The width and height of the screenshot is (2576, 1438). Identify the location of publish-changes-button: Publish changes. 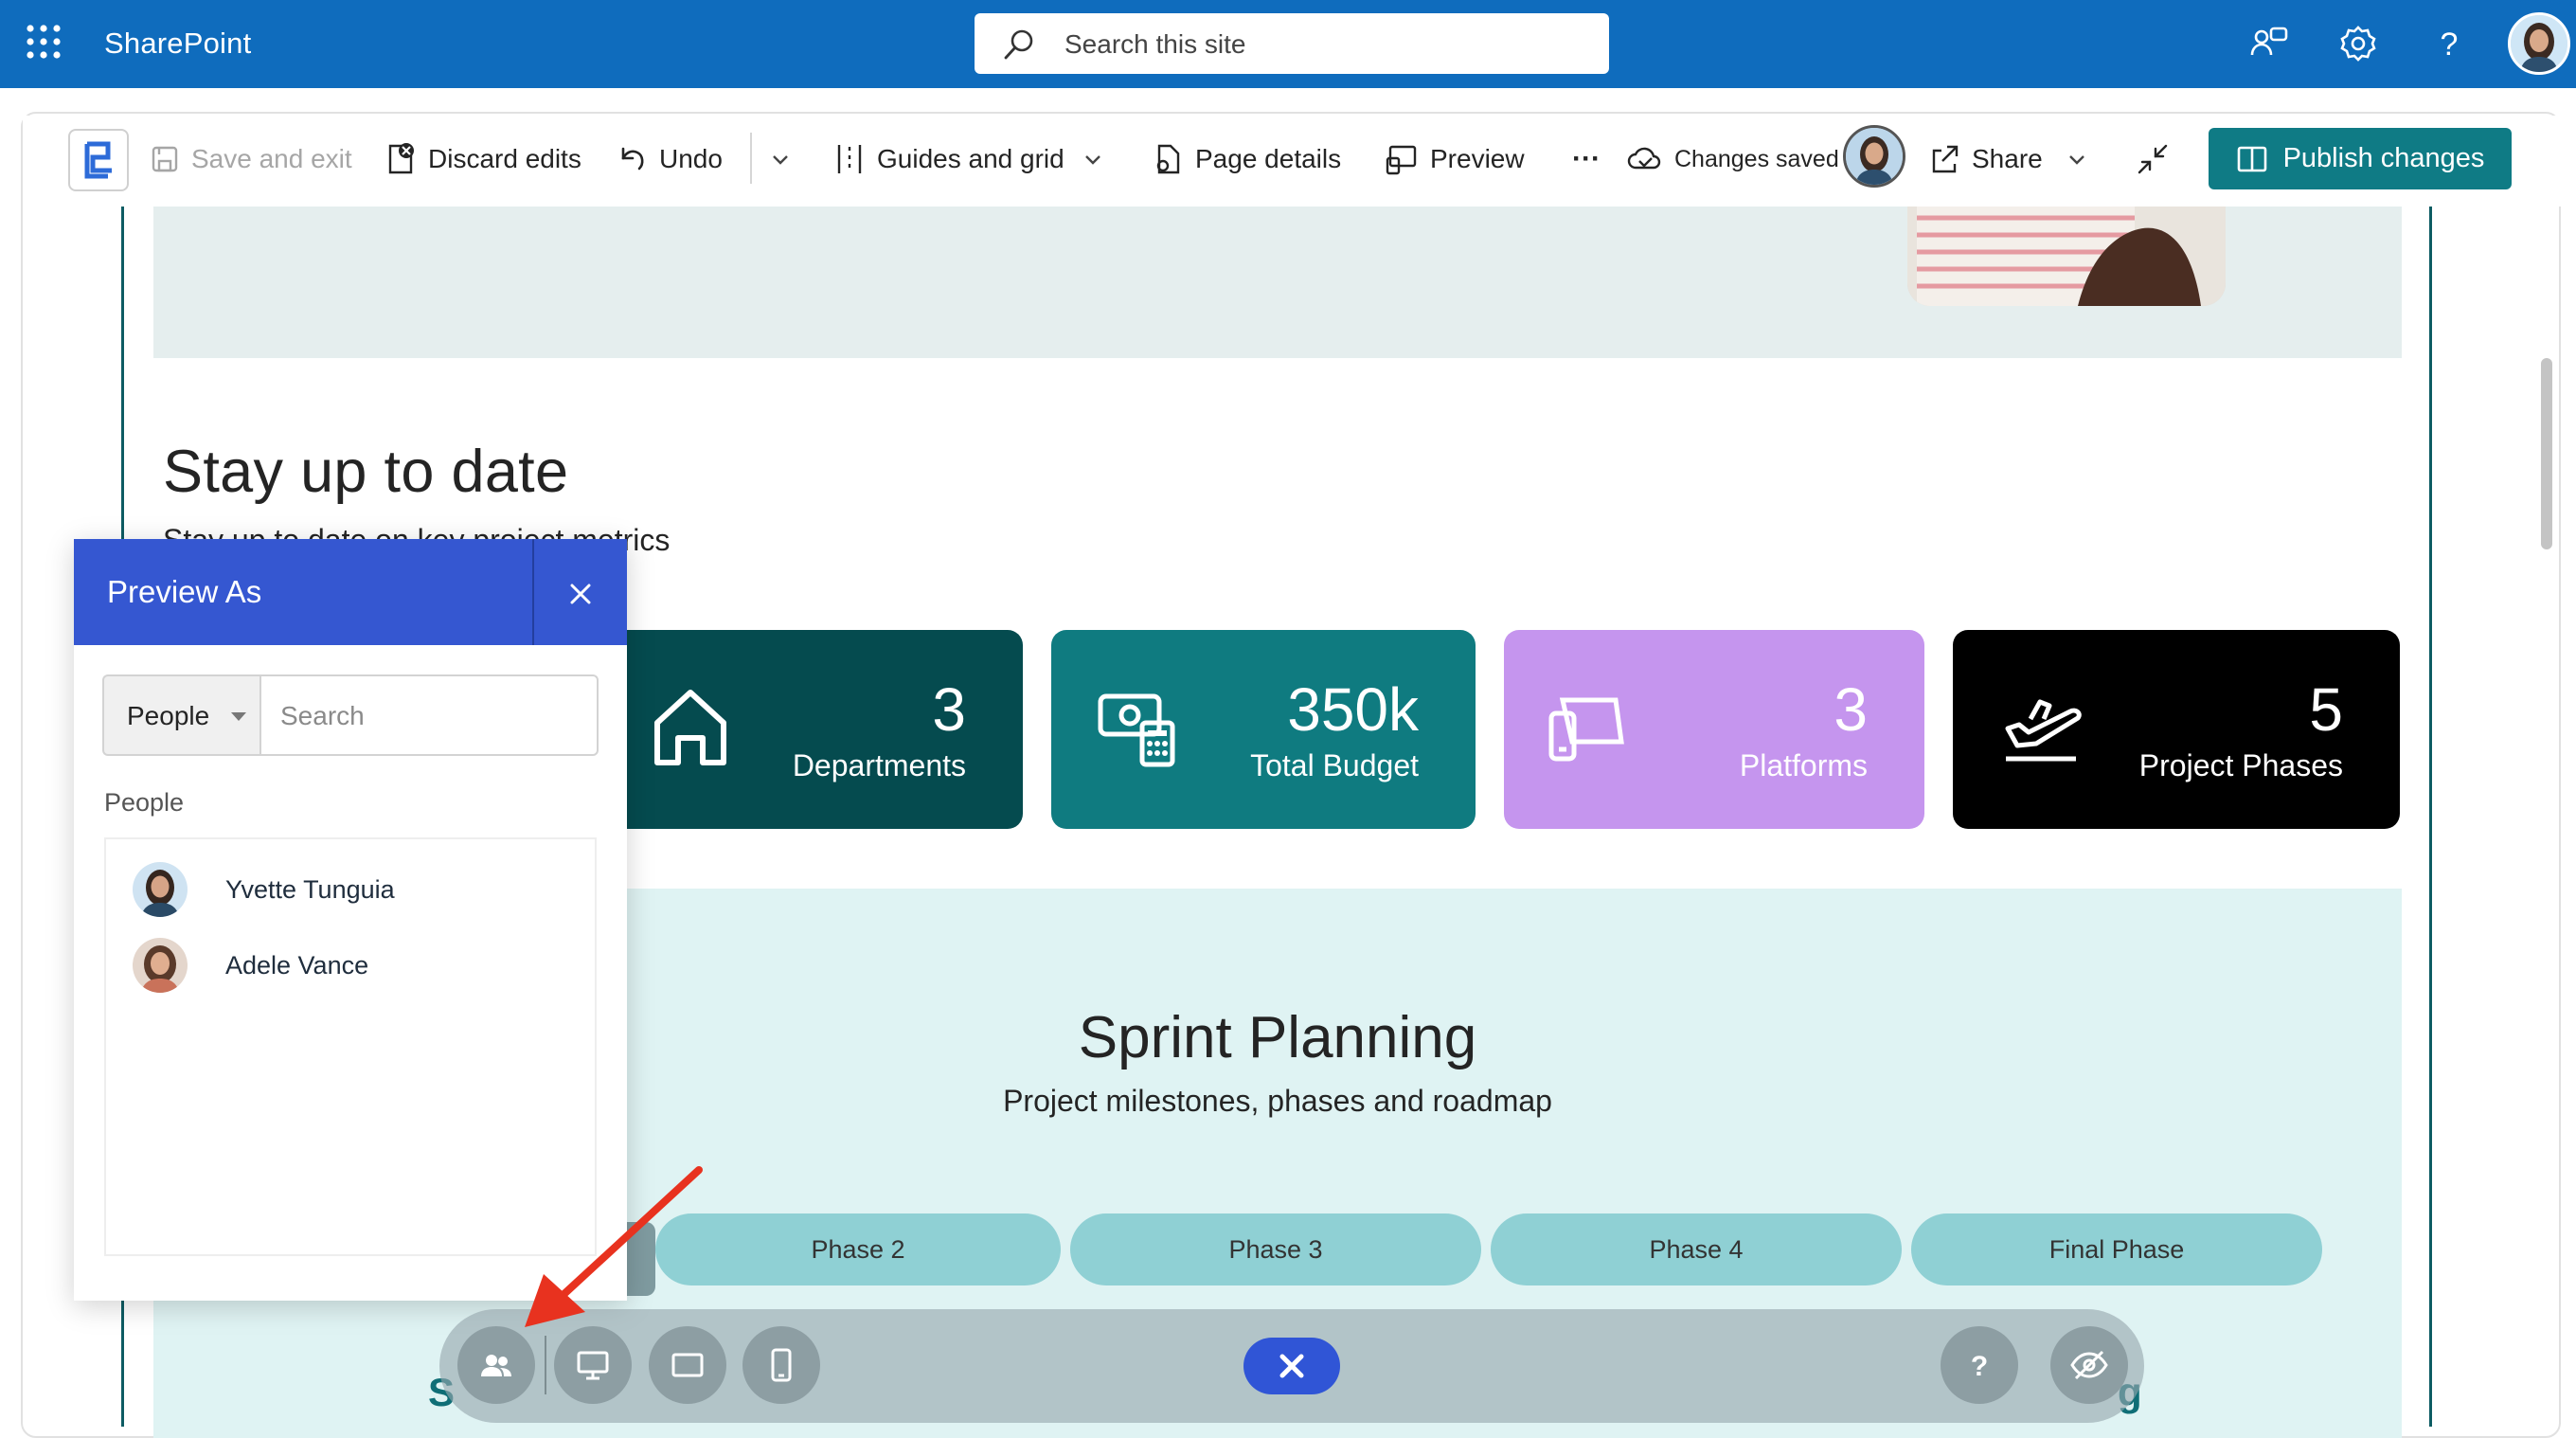
(2360, 158).